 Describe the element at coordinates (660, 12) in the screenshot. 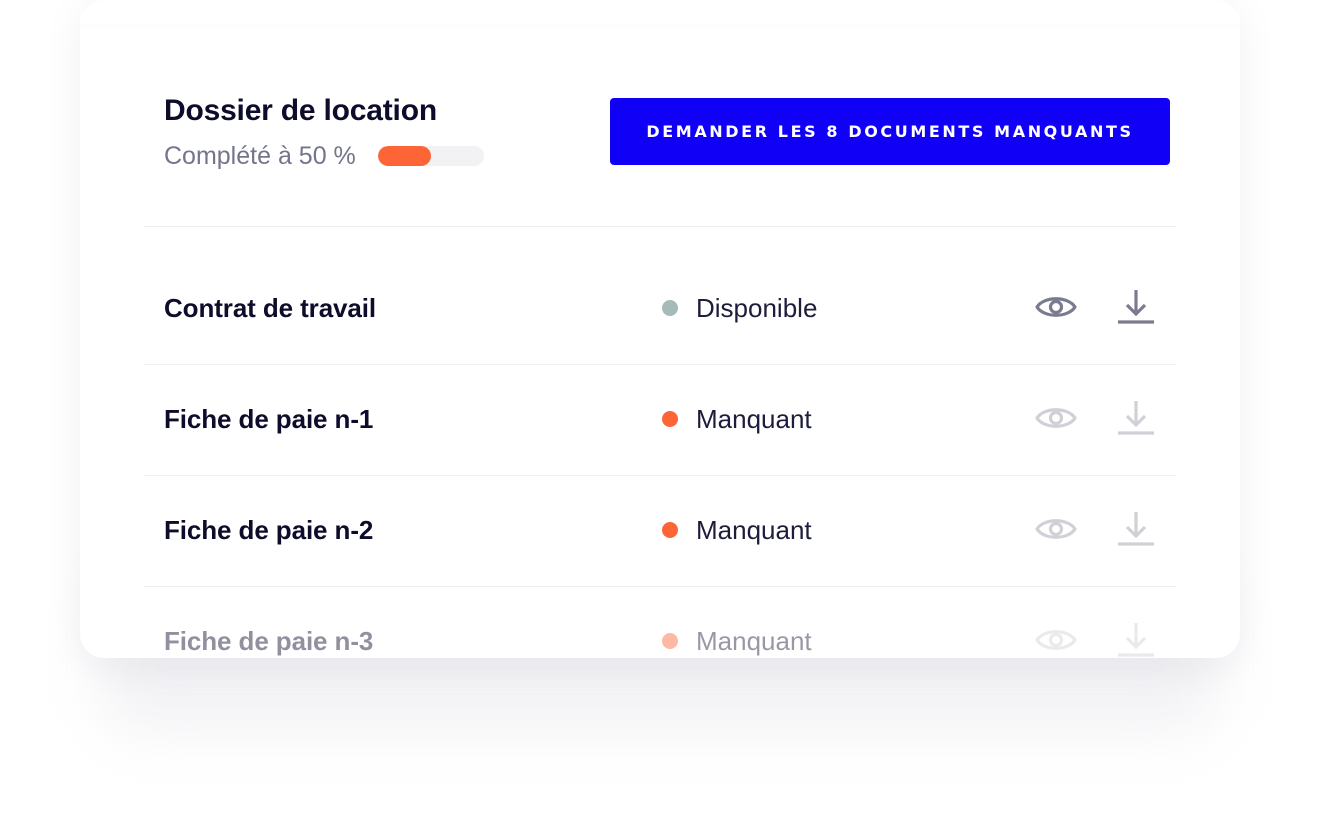

I see `card-top-edge` at that location.